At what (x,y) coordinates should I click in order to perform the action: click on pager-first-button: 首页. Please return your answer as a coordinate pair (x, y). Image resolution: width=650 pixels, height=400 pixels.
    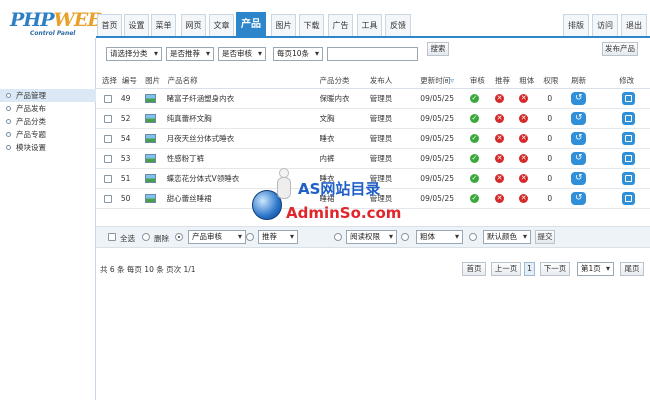
    Looking at the image, I should click on (474, 269).